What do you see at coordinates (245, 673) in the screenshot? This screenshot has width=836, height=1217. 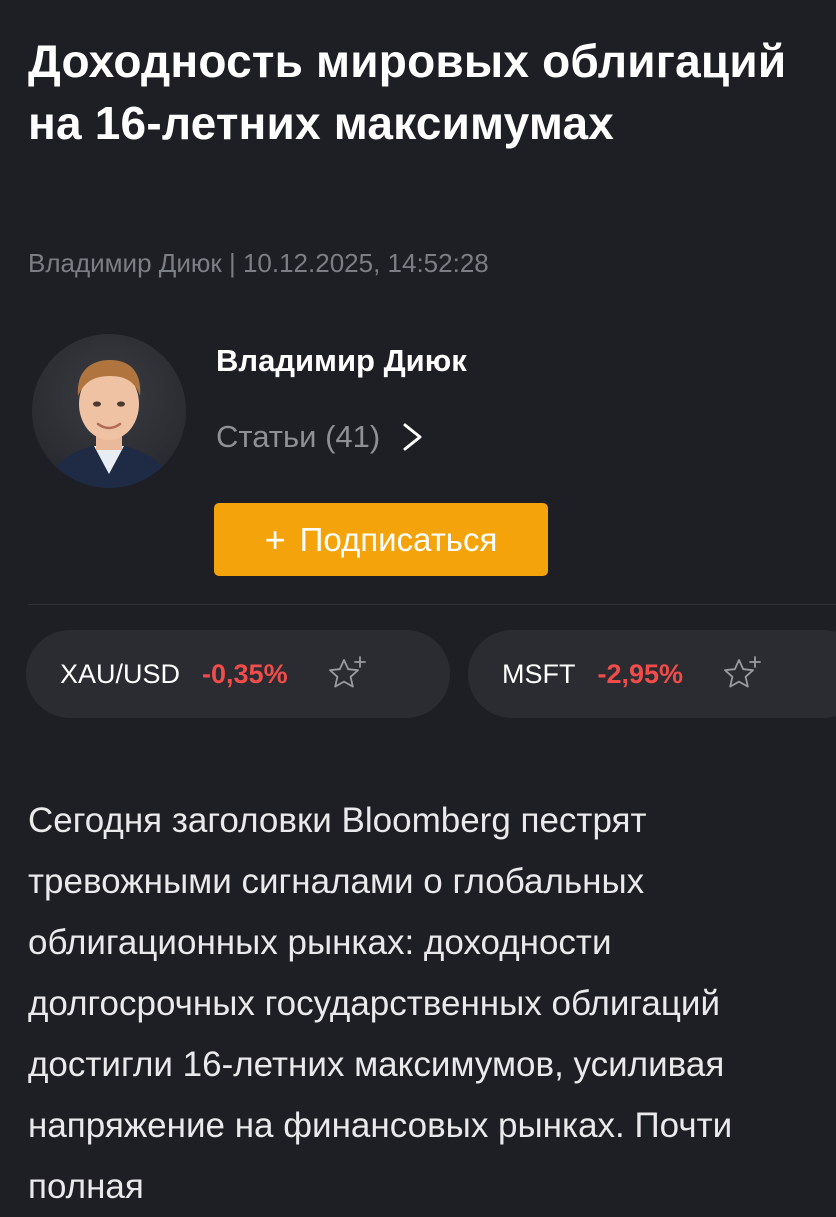 I see `ticker-change: -0,35%` at bounding box center [245, 673].